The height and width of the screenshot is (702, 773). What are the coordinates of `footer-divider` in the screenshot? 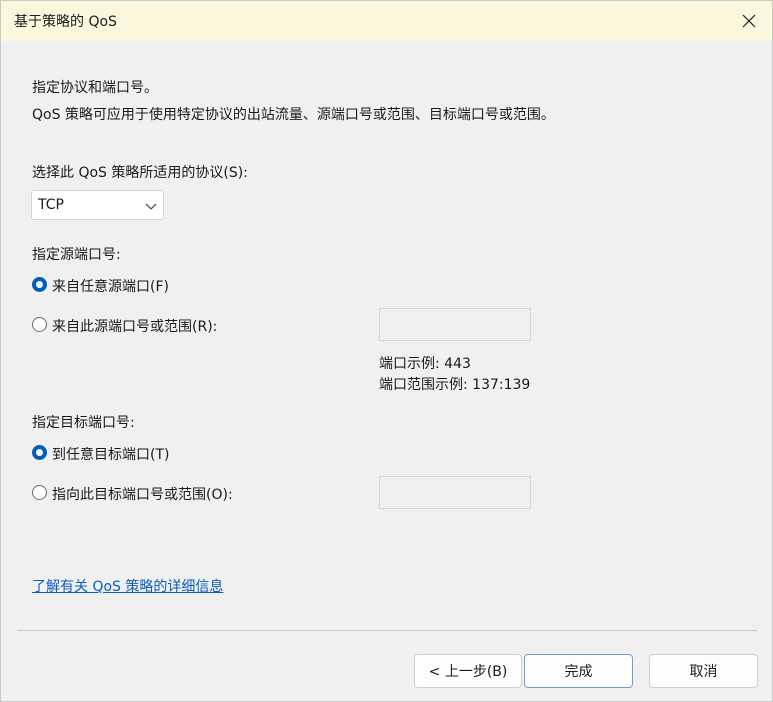 It's located at (387, 630).